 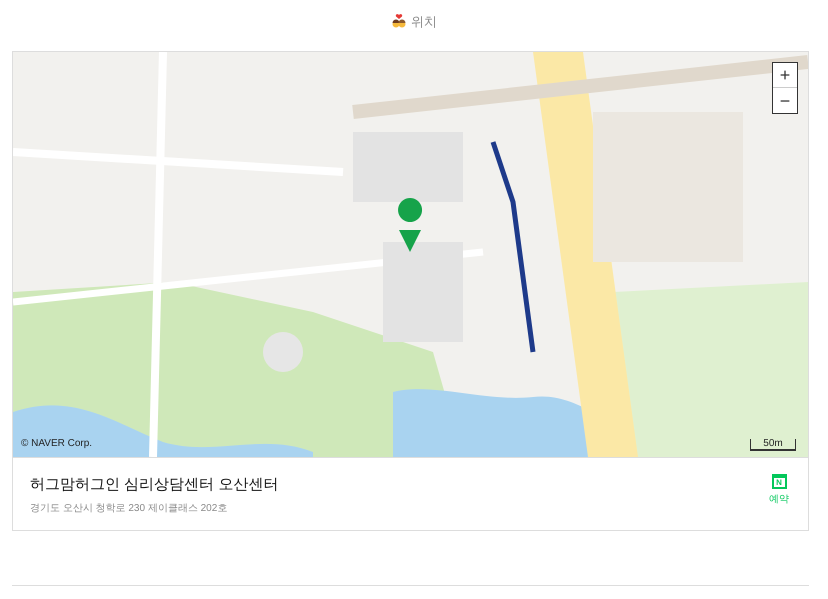 I want to click on copyright-text: © NAVER Corp., so click(x=56, y=444).